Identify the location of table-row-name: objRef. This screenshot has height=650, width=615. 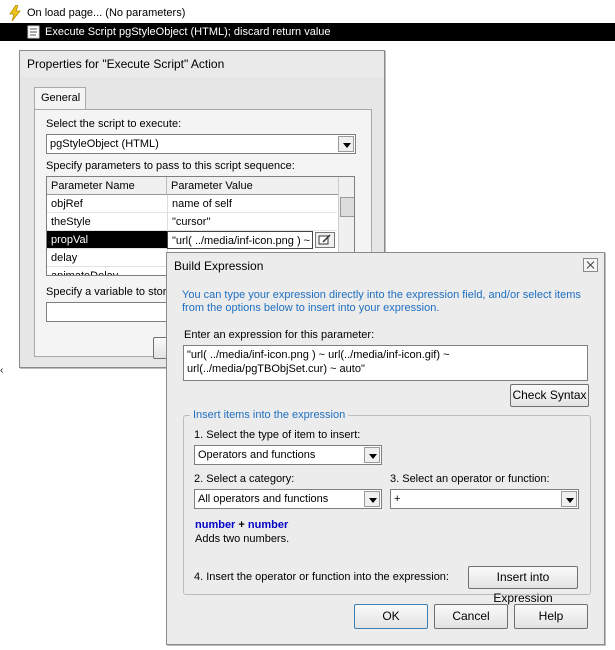
(107, 204).